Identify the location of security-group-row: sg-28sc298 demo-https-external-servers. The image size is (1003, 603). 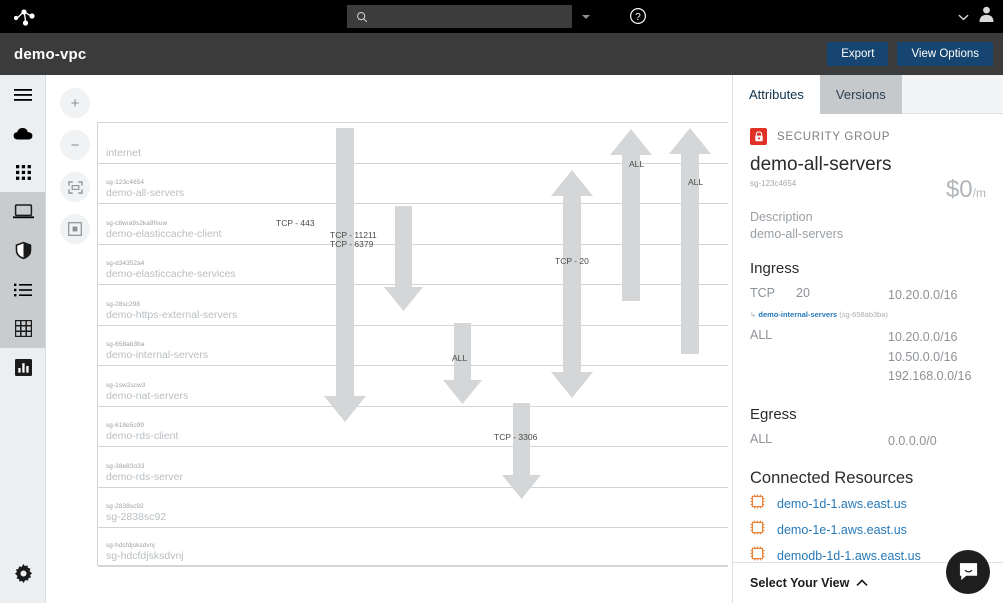
(413, 305).